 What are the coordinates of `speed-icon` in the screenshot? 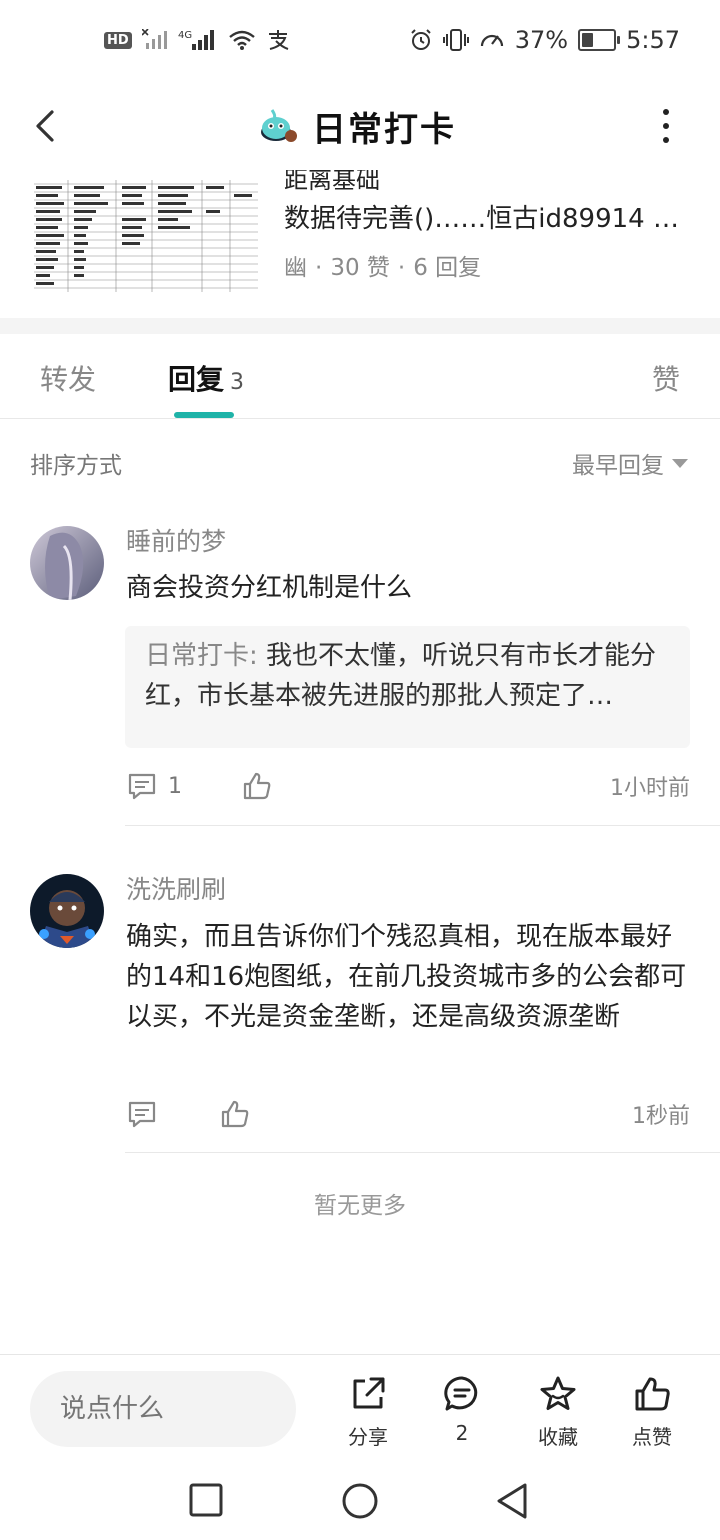 It's located at (491, 40).